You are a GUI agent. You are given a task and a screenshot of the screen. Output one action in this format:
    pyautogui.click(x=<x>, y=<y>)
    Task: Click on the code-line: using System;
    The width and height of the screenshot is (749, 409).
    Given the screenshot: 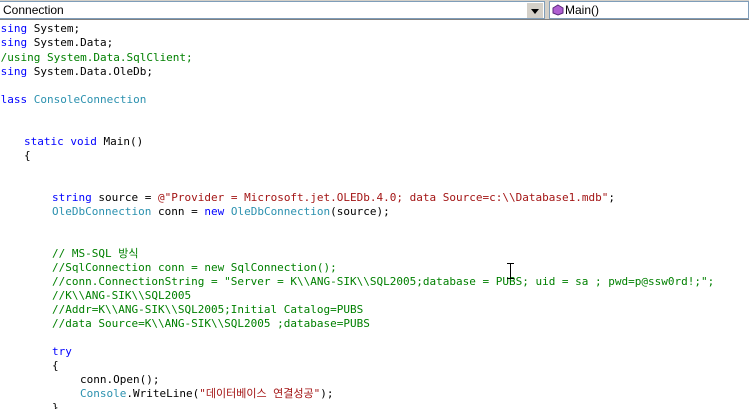 What is the action you would take?
    pyautogui.click(x=40, y=29)
    